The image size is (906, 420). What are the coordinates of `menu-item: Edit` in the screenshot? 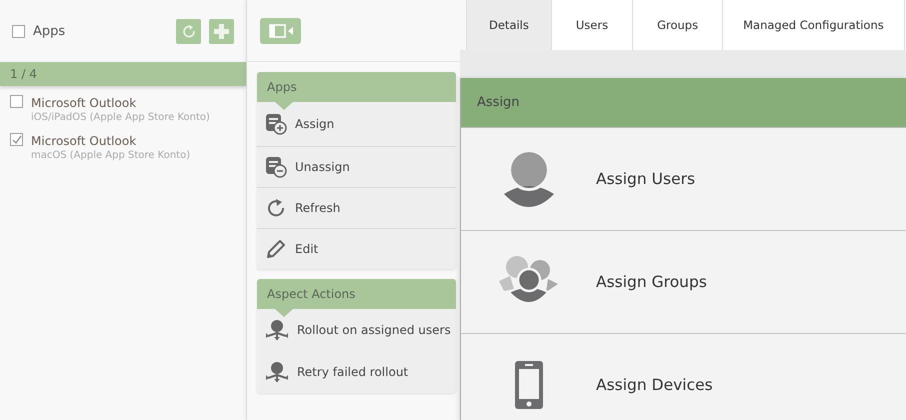 It's located at (356, 248).